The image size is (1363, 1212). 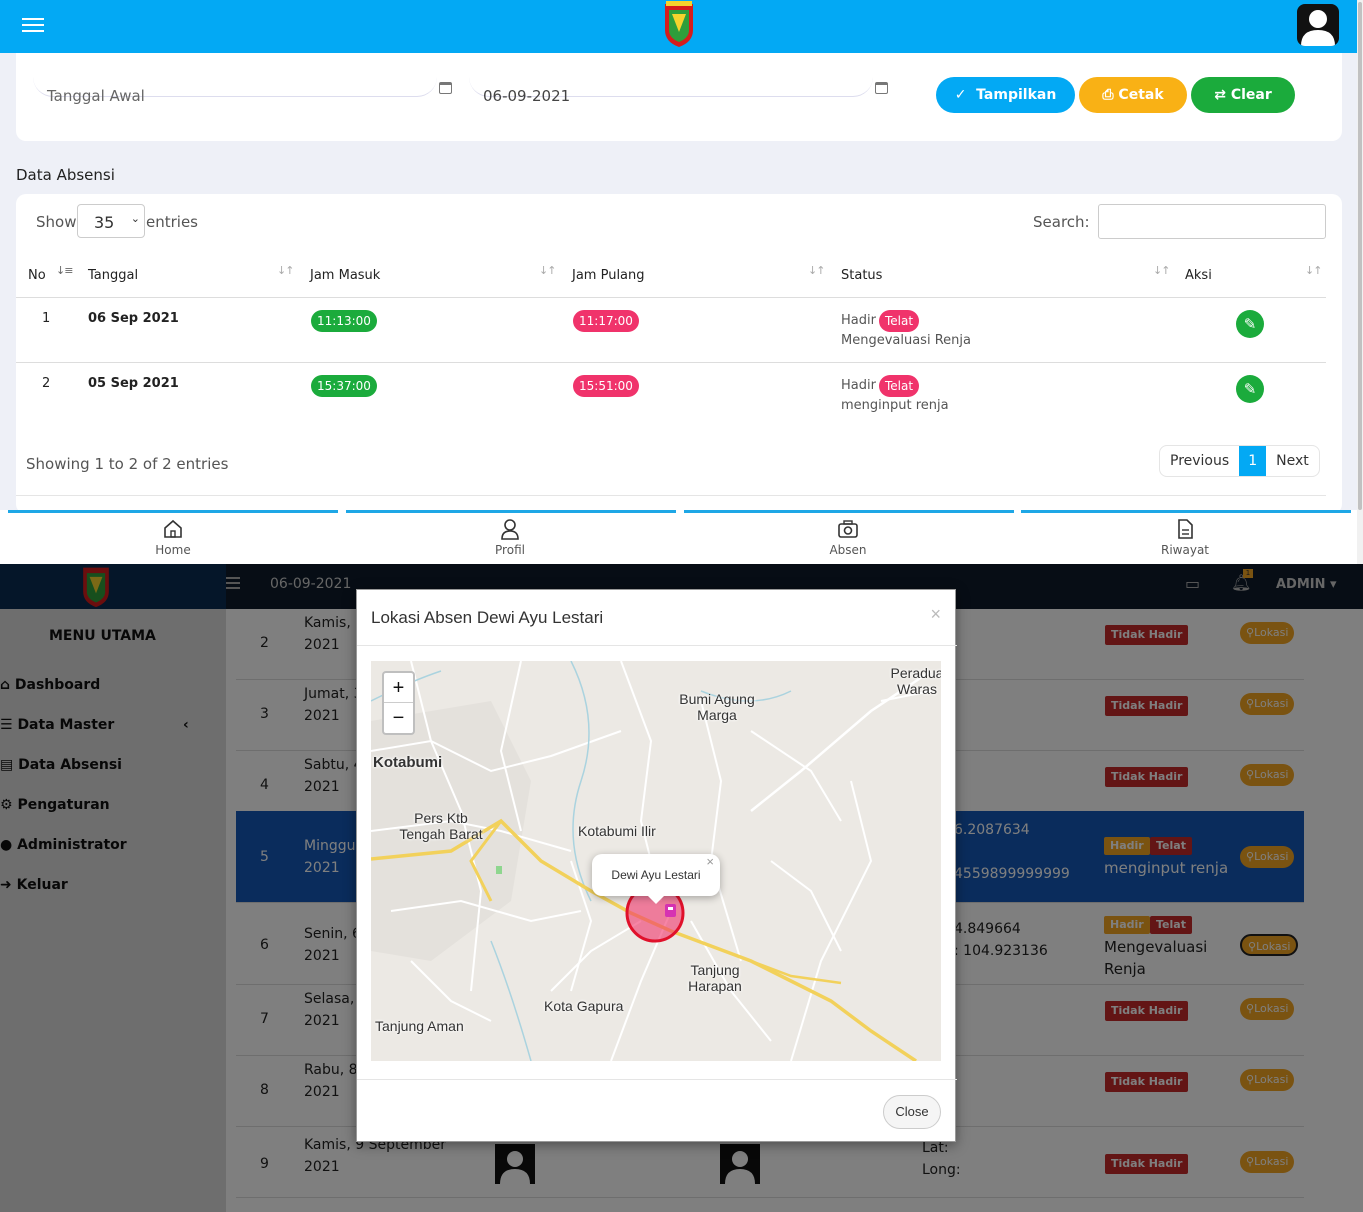 I want to click on sort-asc-icon: ↓≡, so click(x=64, y=270).